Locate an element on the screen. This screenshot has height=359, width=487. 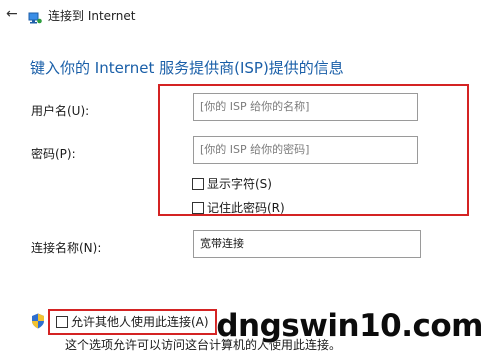
connection-name-input: 宽带连接 is located at coordinates (307, 244).